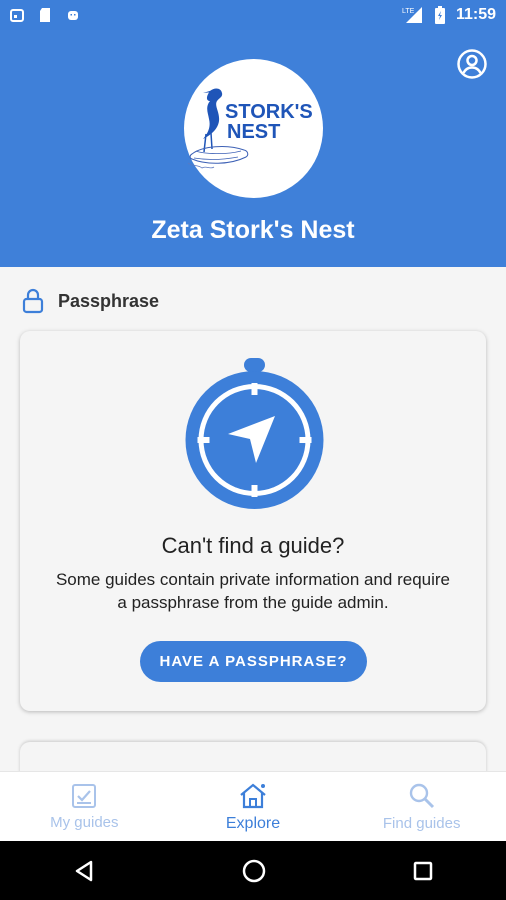  What do you see at coordinates (472, 64) in the screenshot?
I see `account-icon` at bounding box center [472, 64].